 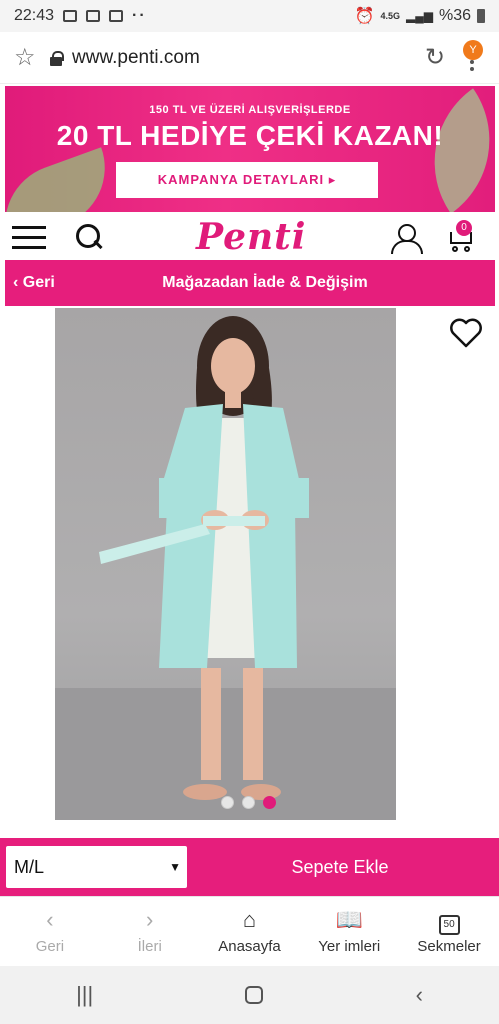 I want to click on hamburger-menu-icon, so click(x=29, y=238).